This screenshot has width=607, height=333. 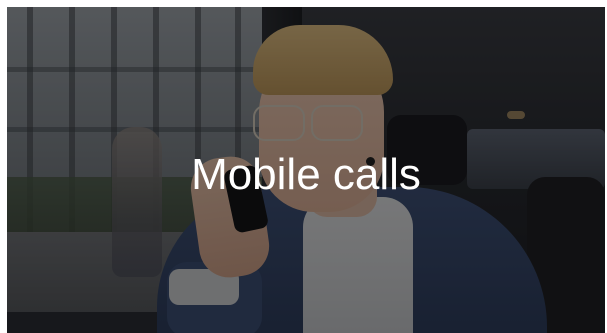 I want to click on banner-caption: Mobile calls, so click(x=306, y=174).